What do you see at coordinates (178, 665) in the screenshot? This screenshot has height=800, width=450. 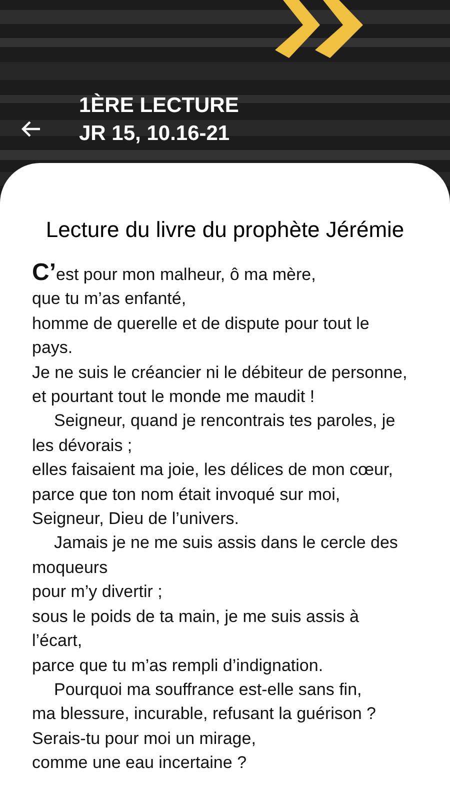 I see `verse-line: parce que tu m’as rempli d’indignation.` at bounding box center [178, 665].